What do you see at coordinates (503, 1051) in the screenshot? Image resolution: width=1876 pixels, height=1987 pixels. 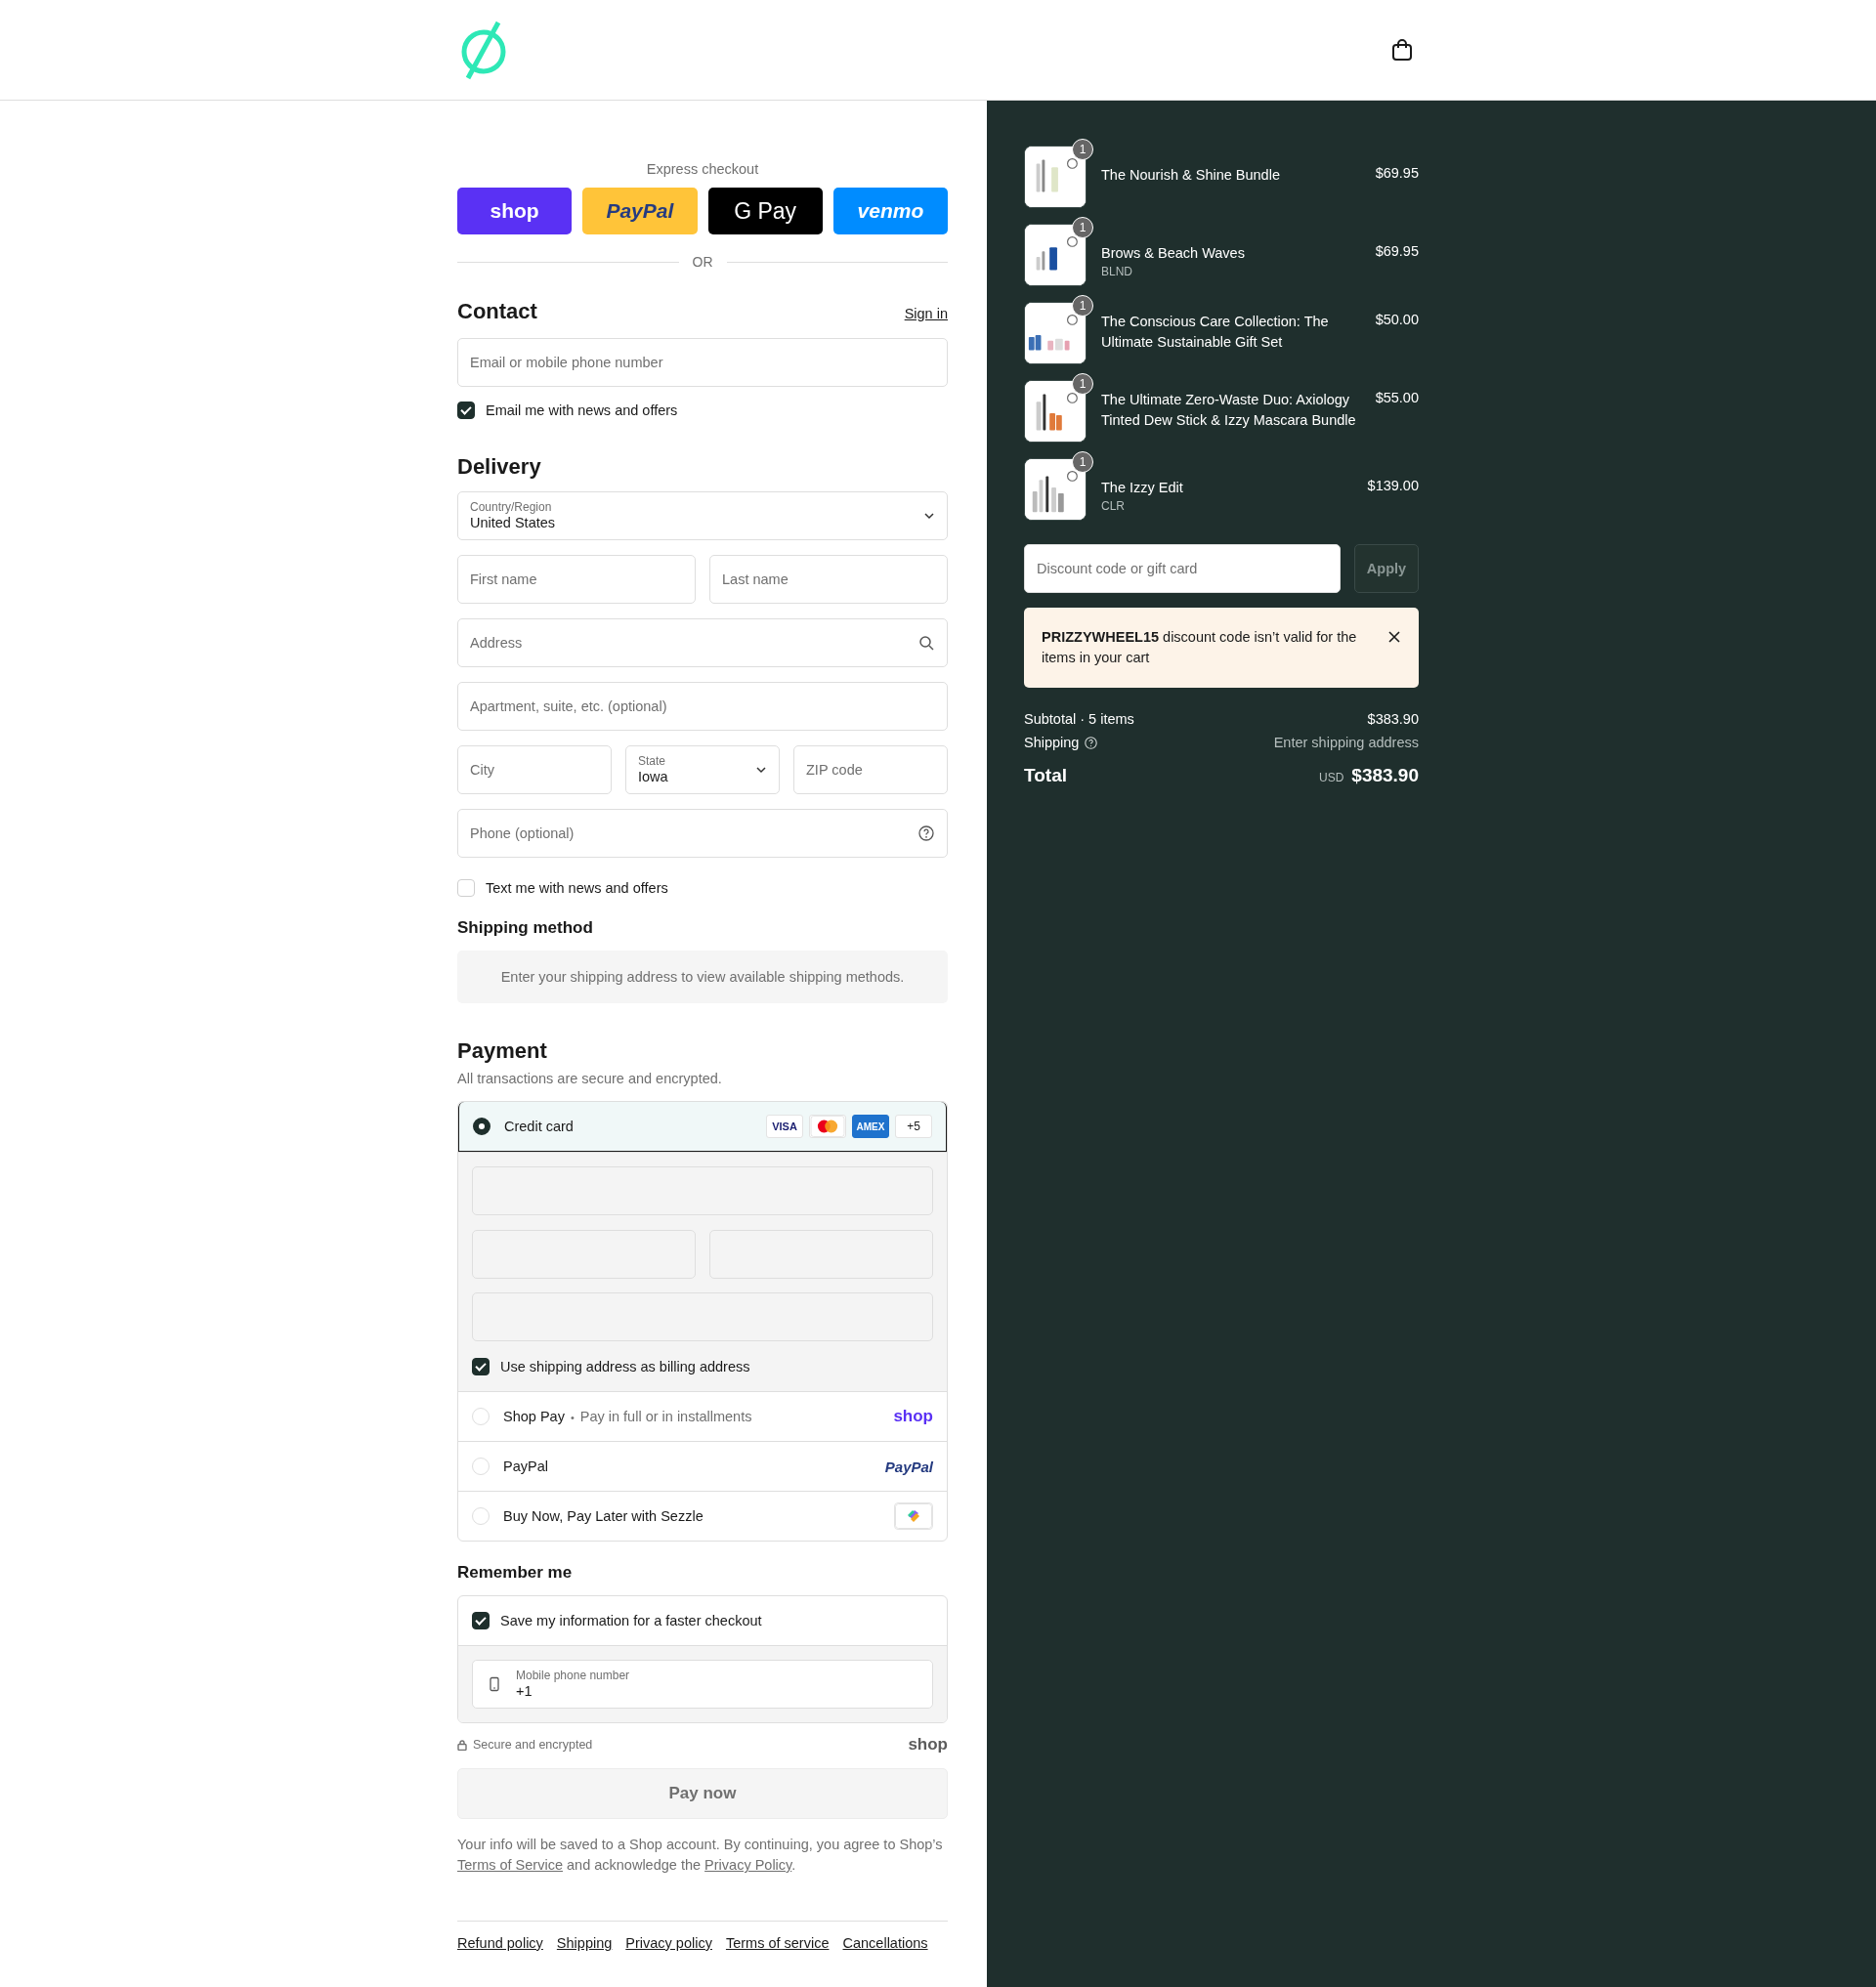 I see `section-title: Payment` at bounding box center [503, 1051].